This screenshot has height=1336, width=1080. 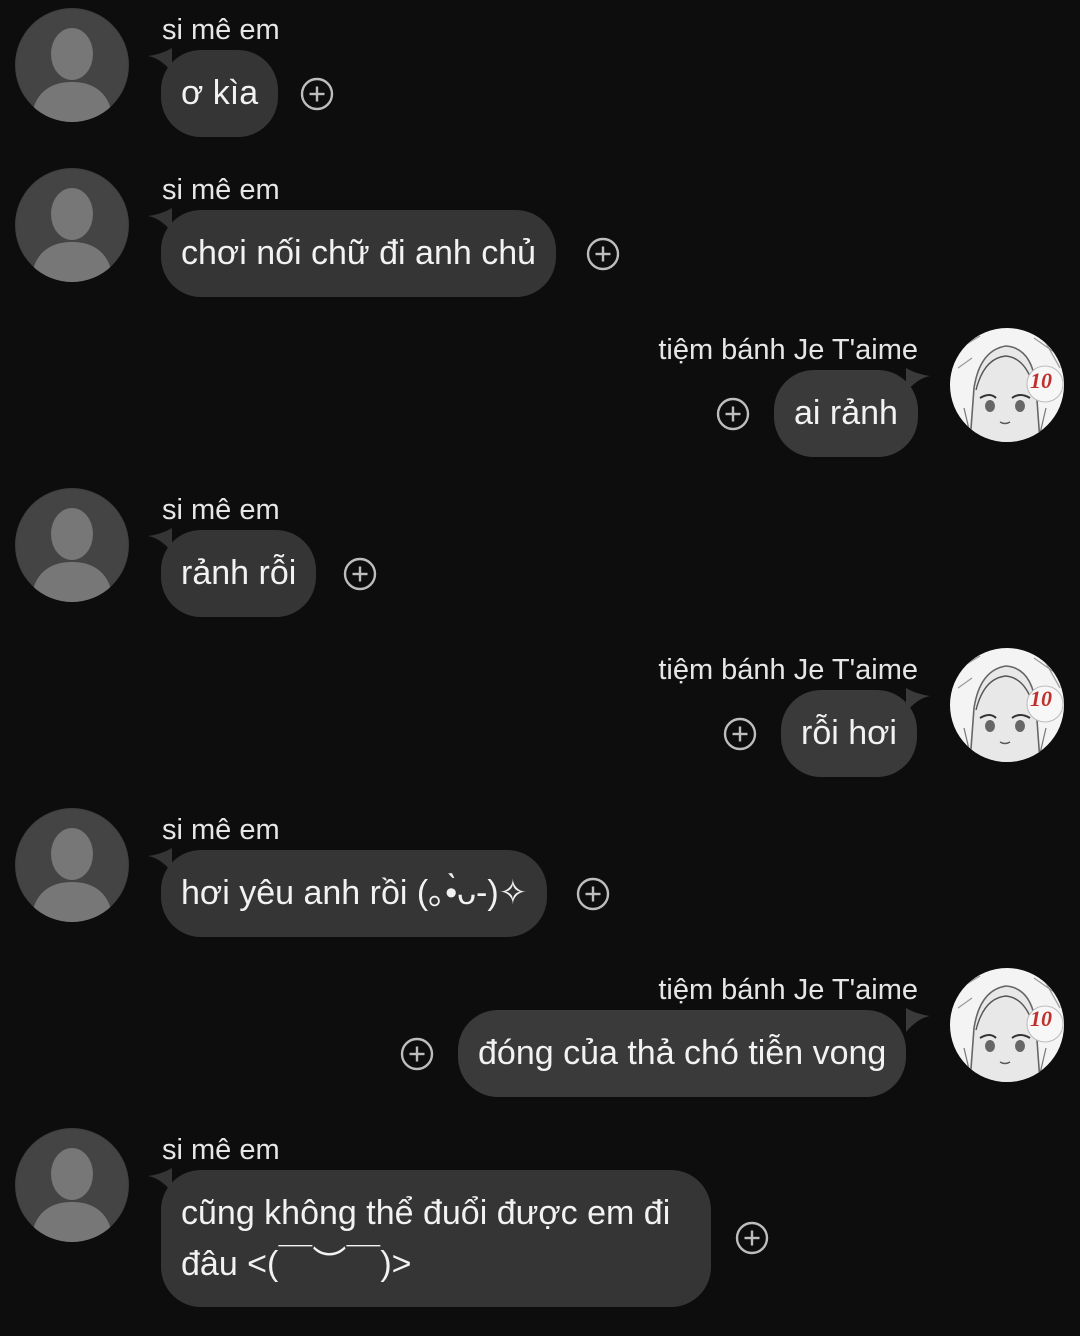 What do you see at coordinates (846, 413) in the screenshot?
I see `message-bubble: ai rảnh` at bounding box center [846, 413].